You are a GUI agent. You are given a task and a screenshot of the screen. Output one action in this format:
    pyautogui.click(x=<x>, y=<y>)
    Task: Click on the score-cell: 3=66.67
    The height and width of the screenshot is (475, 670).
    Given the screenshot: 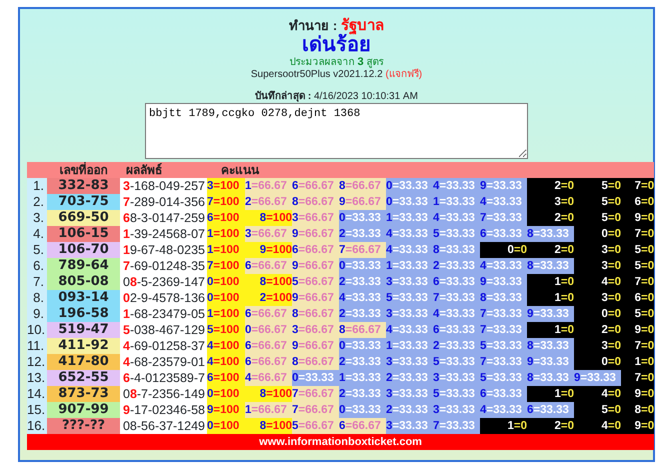 What is the action you would take?
    pyautogui.click(x=268, y=234)
    